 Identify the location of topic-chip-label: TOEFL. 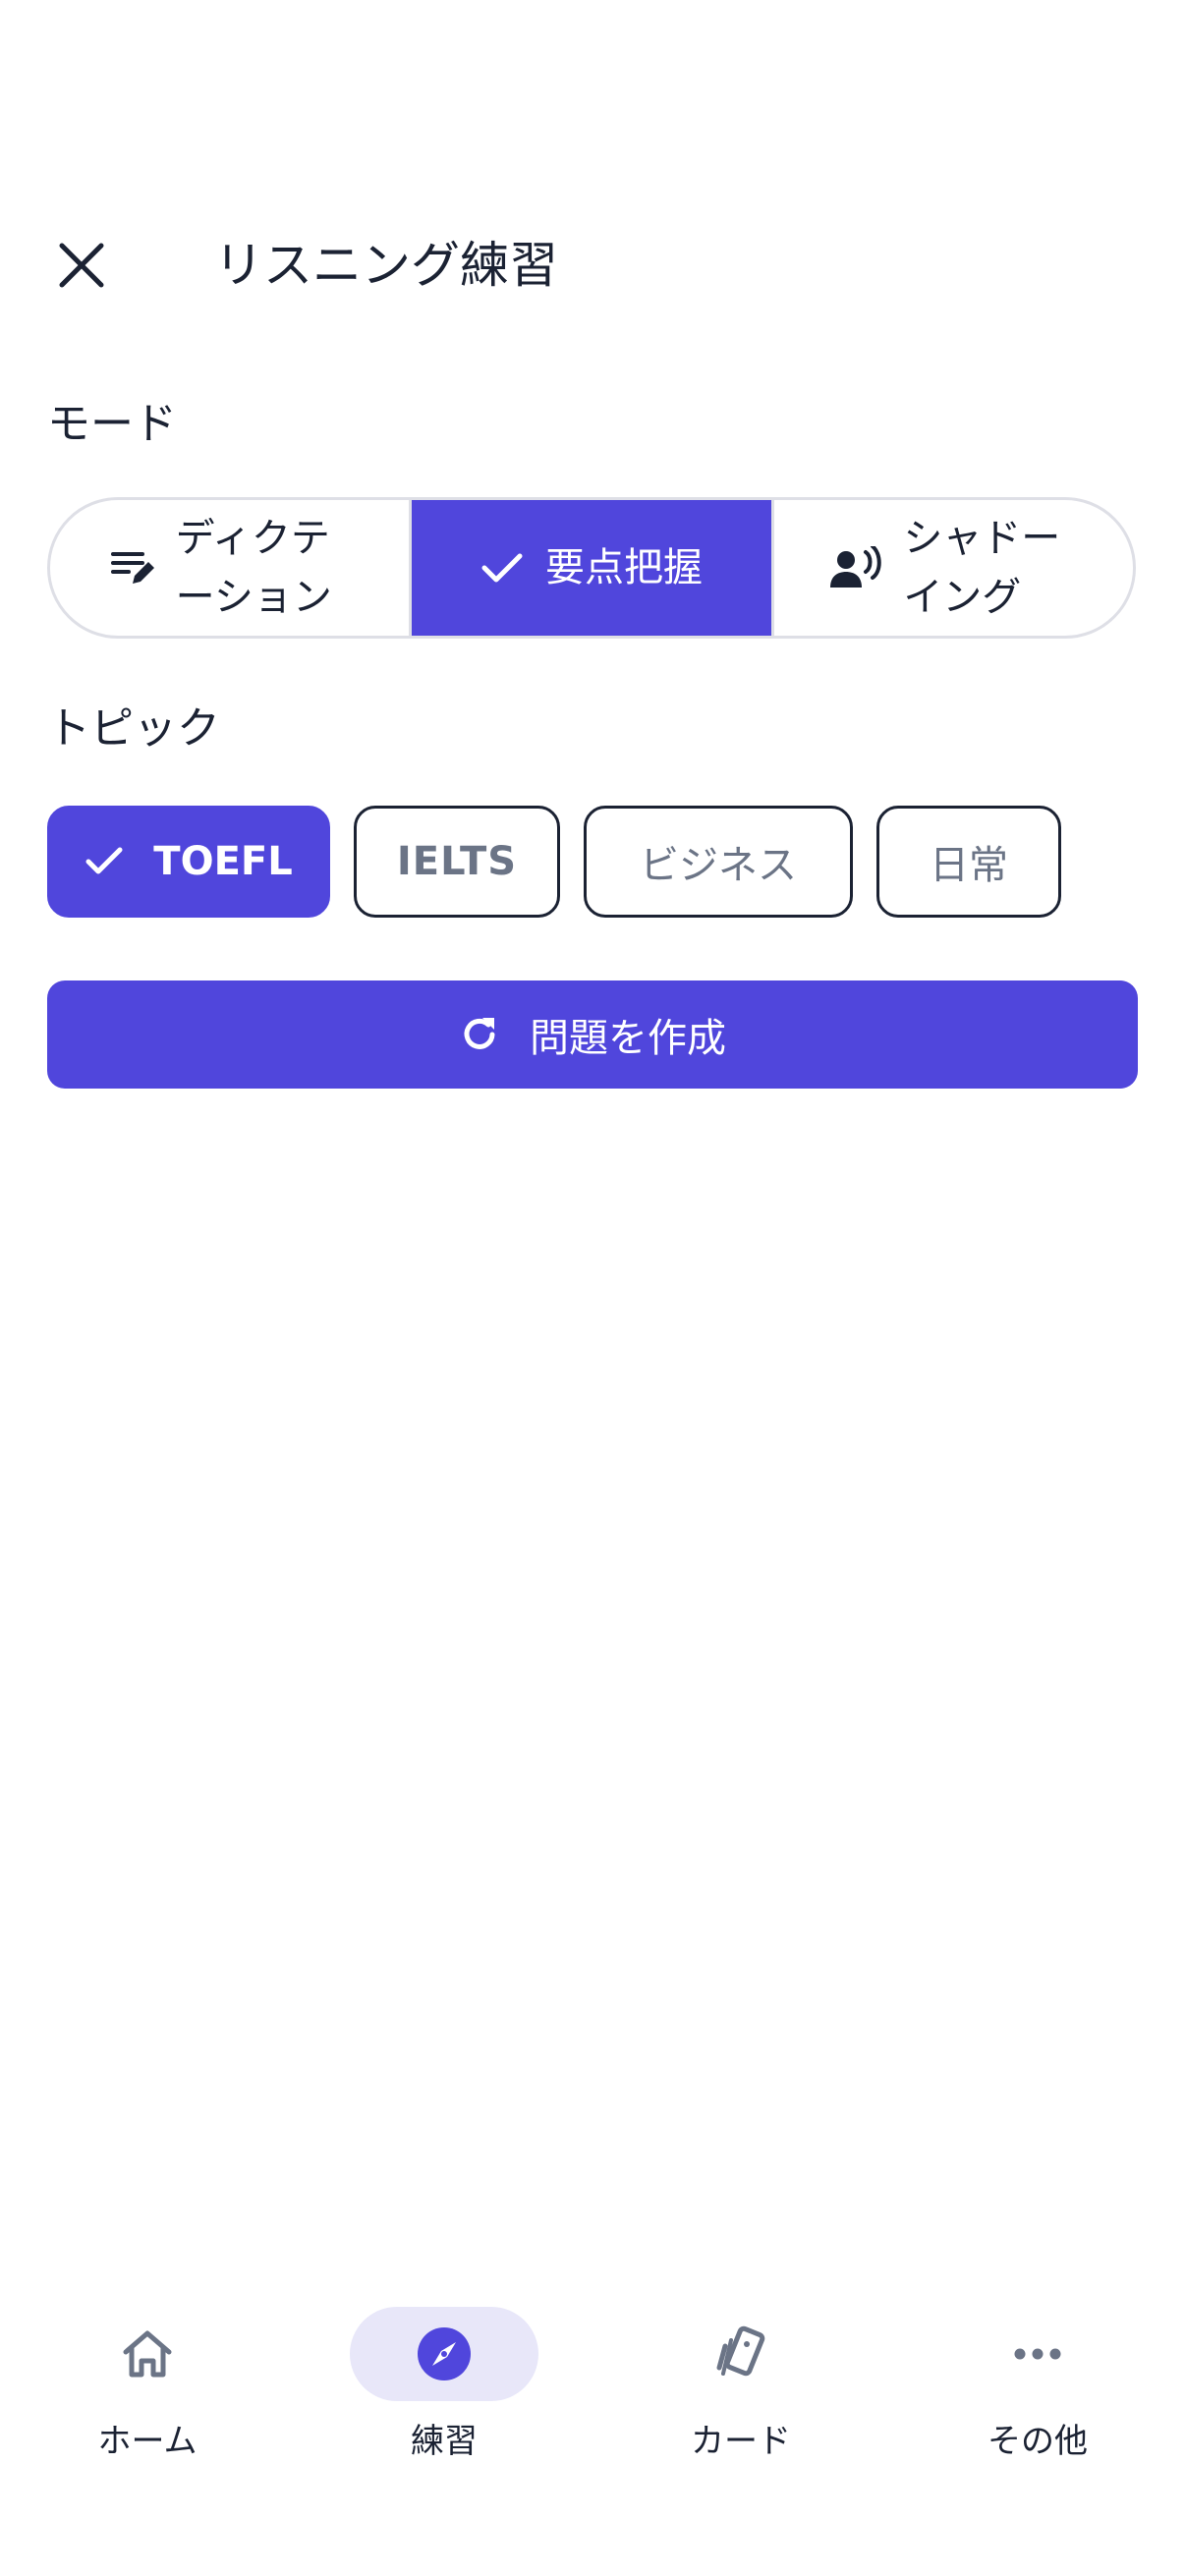
(223, 861).